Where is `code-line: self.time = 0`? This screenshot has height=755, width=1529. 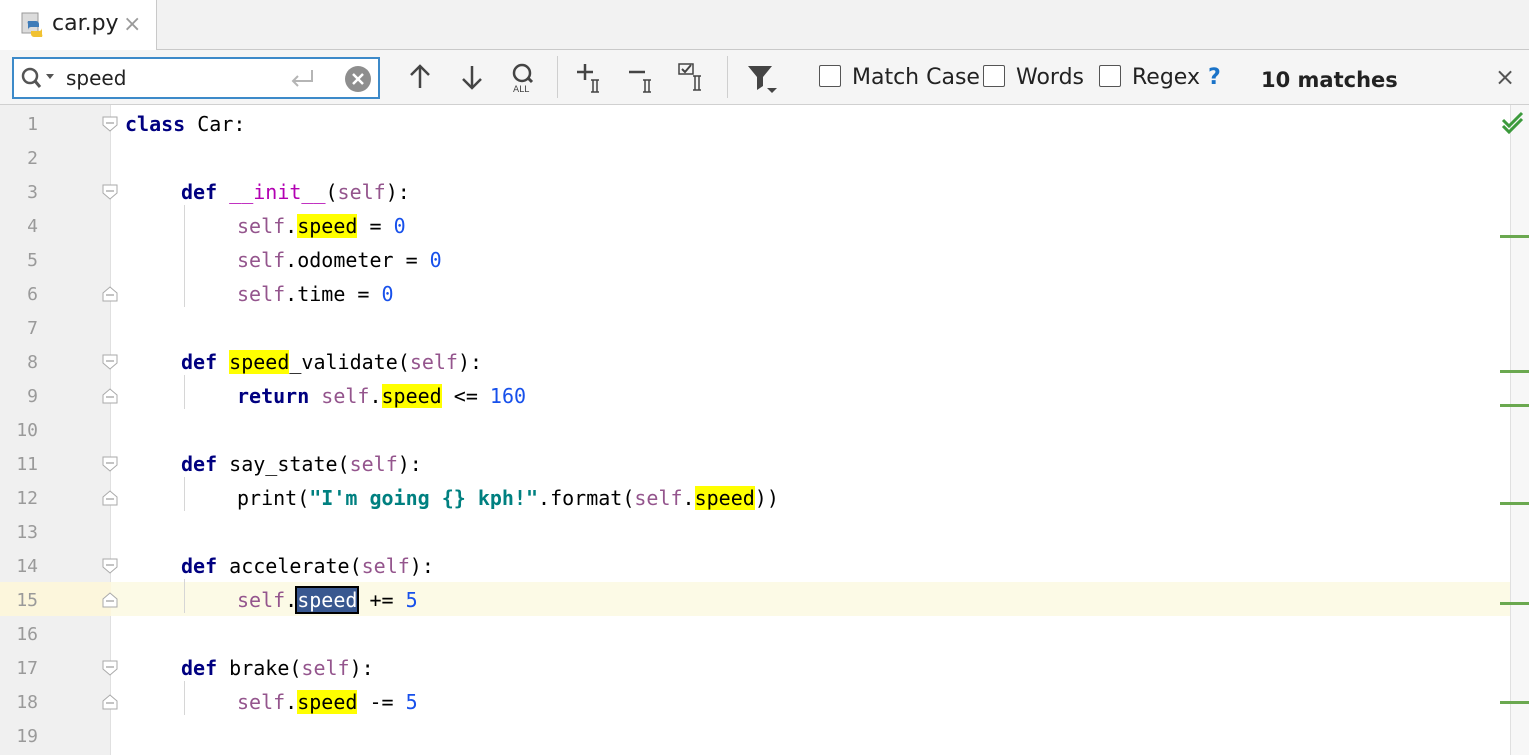 code-line: self.time = 0 is located at coordinates (315, 294).